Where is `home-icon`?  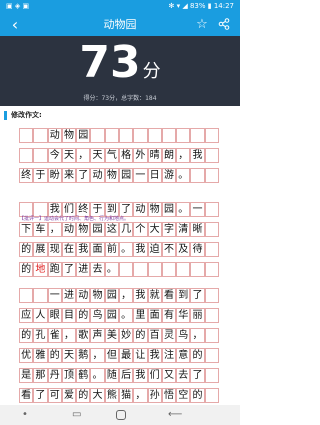 home-icon is located at coordinates (121, 415).